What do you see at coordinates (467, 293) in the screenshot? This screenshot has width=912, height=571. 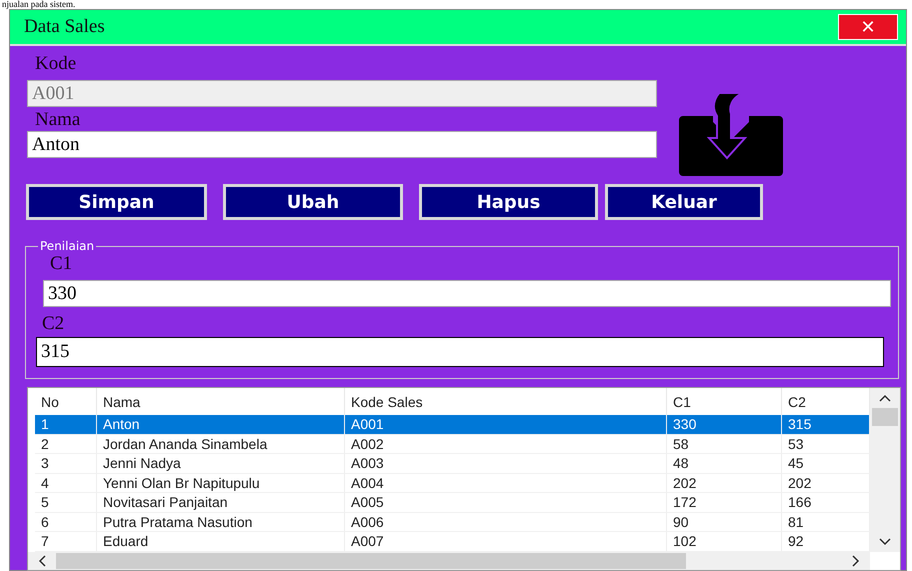 I see `c1-field: 330` at bounding box center [467, 293].